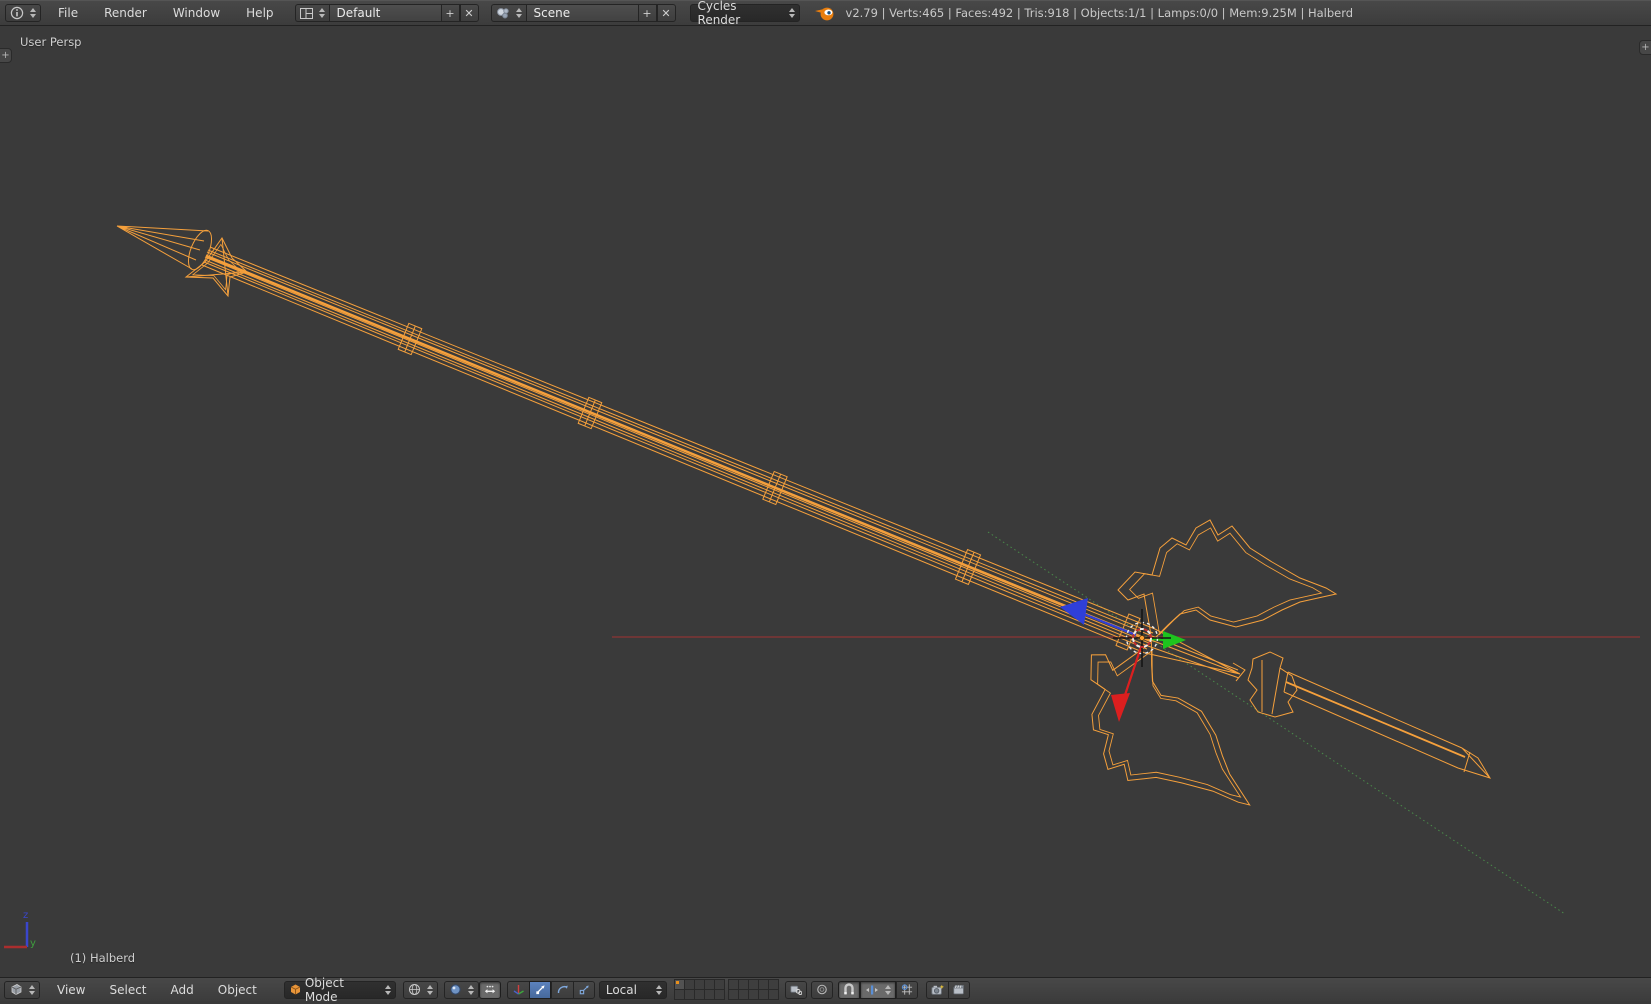  Describe the element at coordinates (429, 989) in the screenshot. I see `shading-arrows-icon` at that location.